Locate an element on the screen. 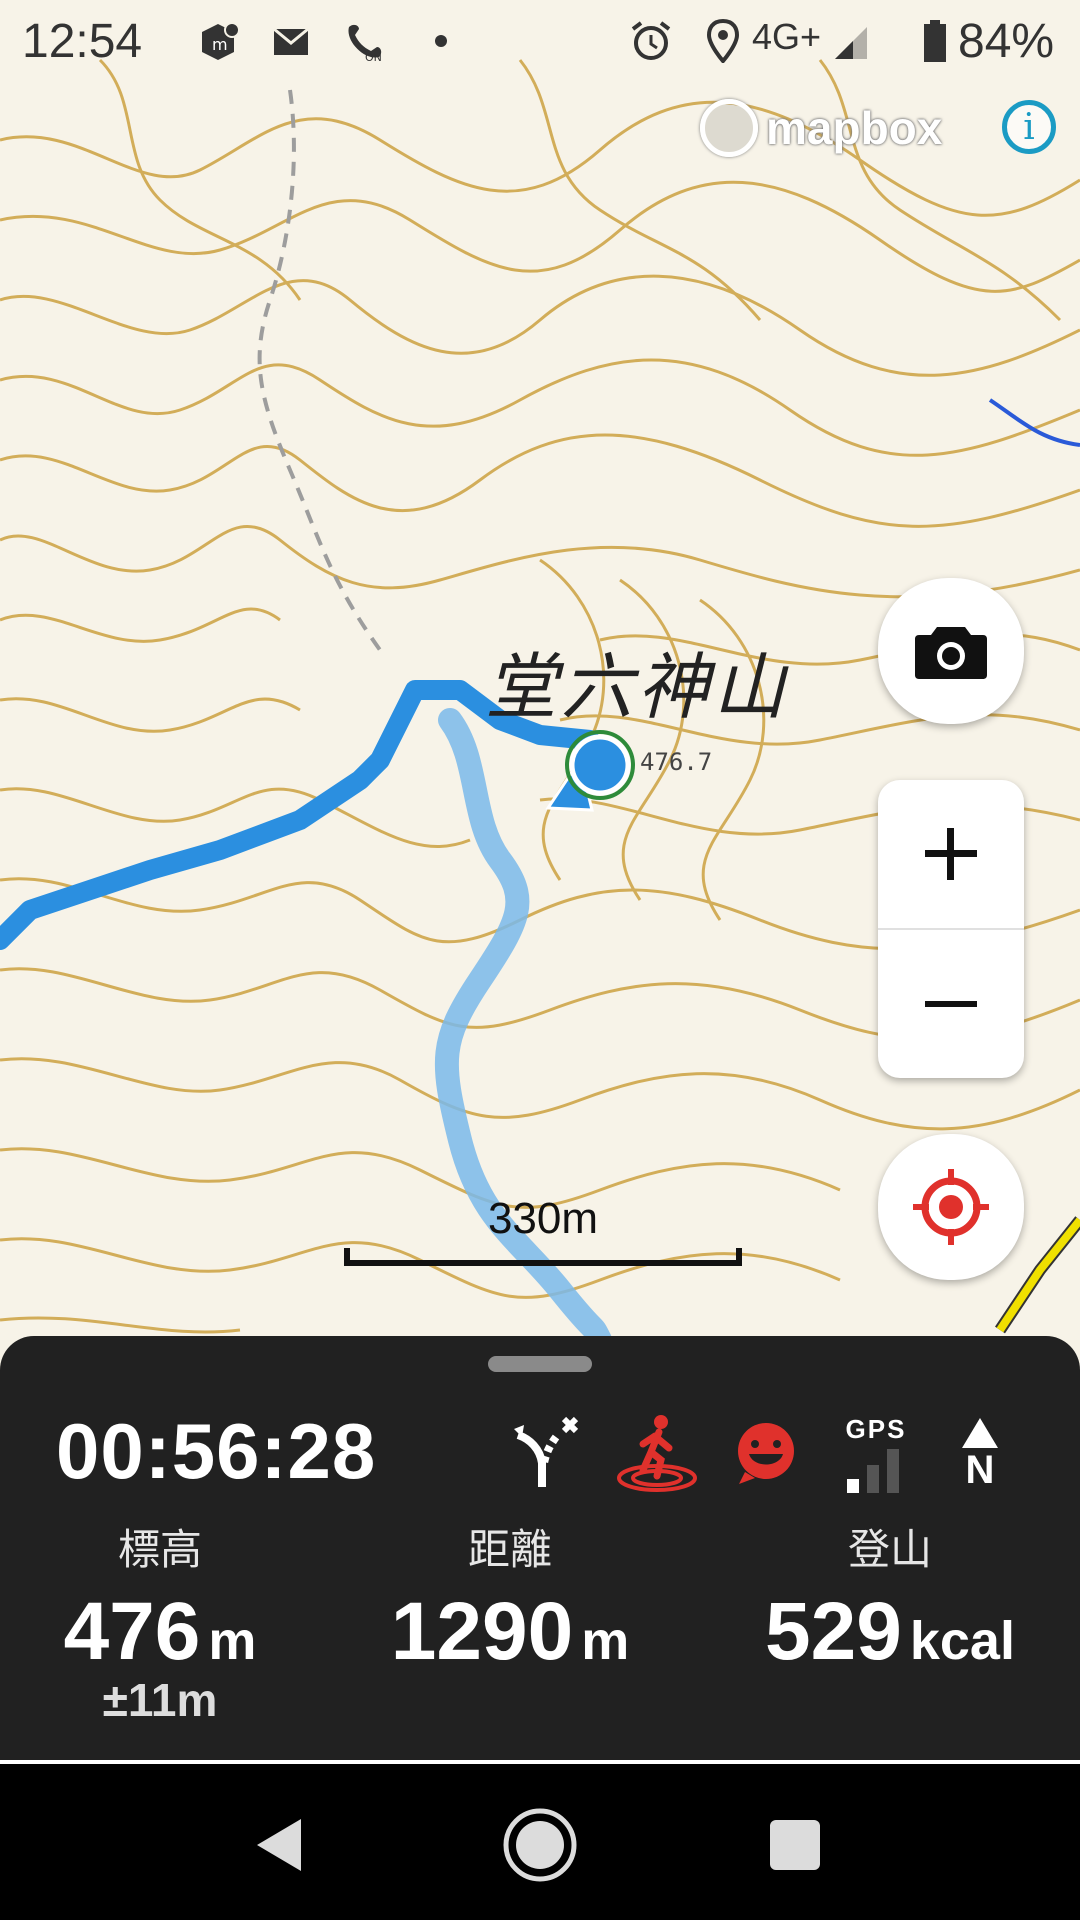  mapbox-logo-icon is located at coordinates (729, 128).